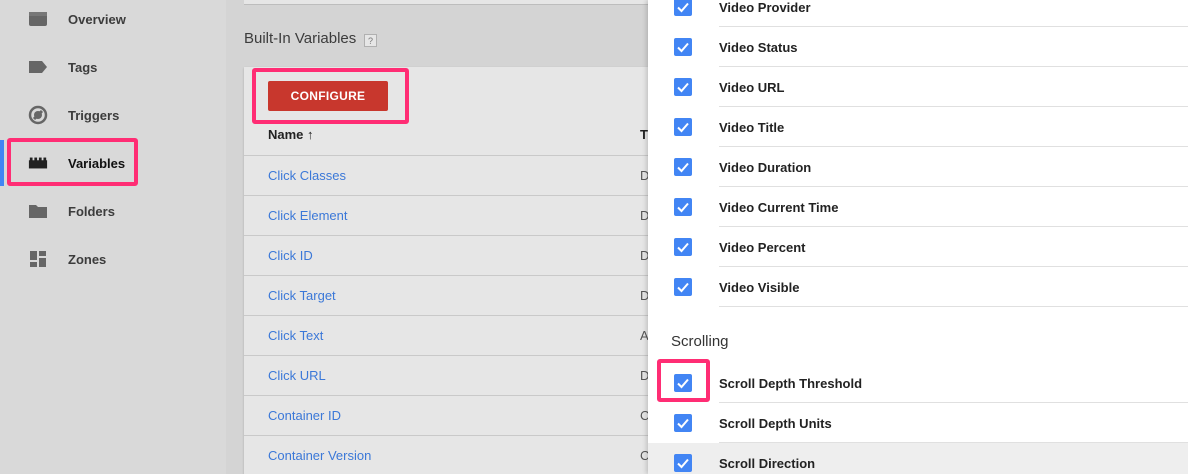 This screenshot has height=474, width=1188. What do you see at coordinates (113, 259) in the screenshot?
I see `sidebar-item-zones: Zones` at bounding box center [113, 259].